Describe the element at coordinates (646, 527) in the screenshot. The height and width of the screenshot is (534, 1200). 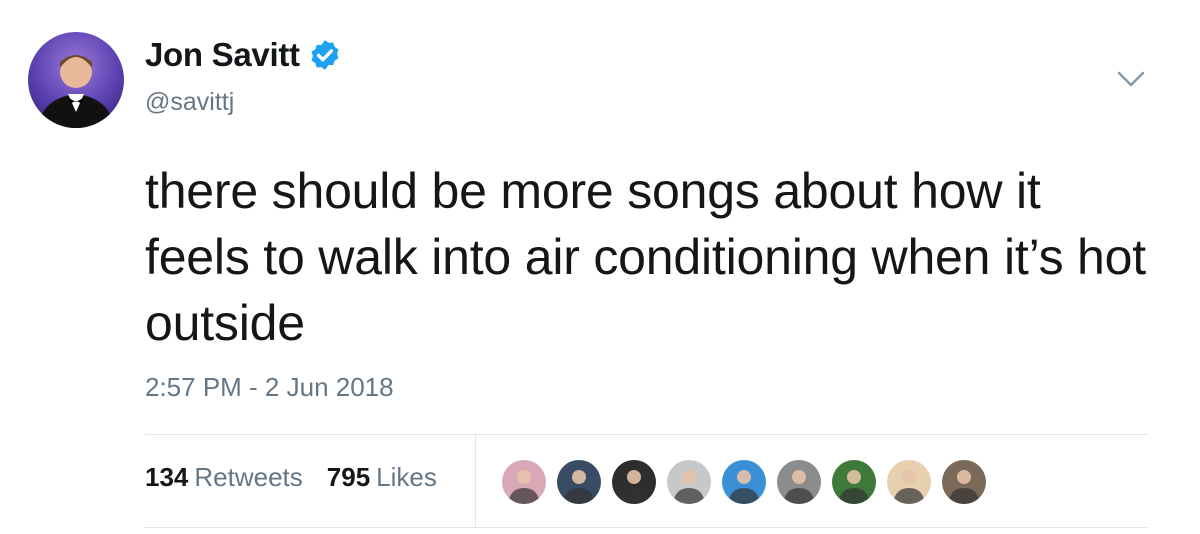
I see `divider-bottom` at that location.